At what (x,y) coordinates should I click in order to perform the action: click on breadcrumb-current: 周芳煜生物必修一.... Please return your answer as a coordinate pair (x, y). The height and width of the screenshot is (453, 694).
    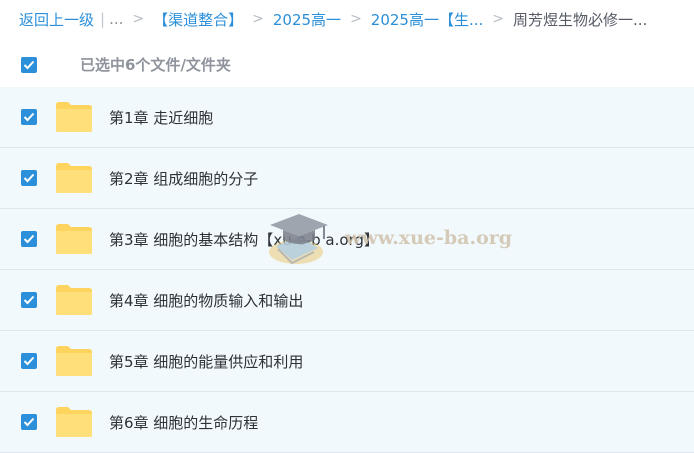
    Looking at the image, I should click on (580, 19).